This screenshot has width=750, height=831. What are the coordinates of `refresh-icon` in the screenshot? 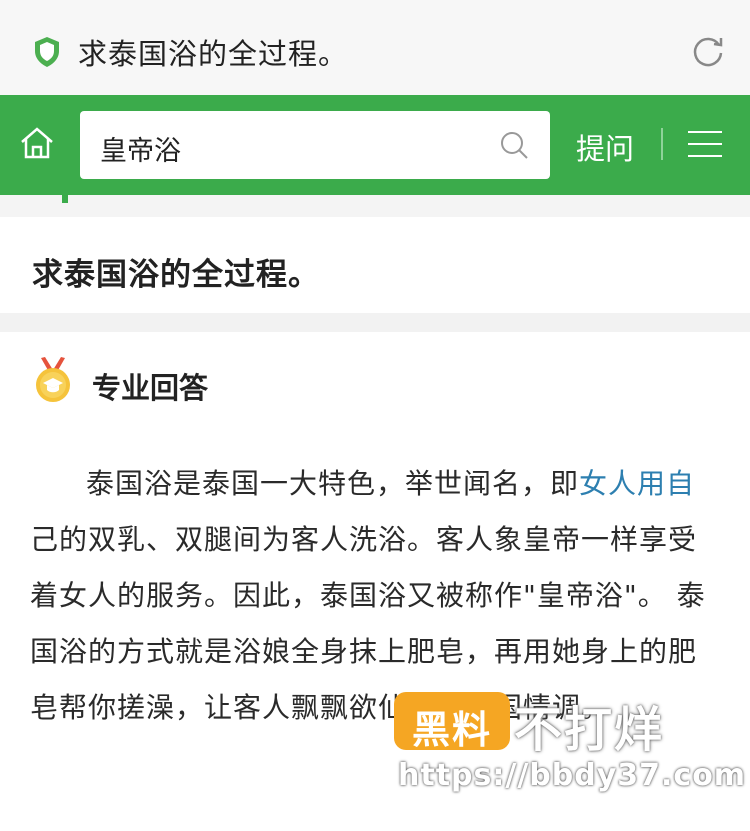 It's located at (708, 51).